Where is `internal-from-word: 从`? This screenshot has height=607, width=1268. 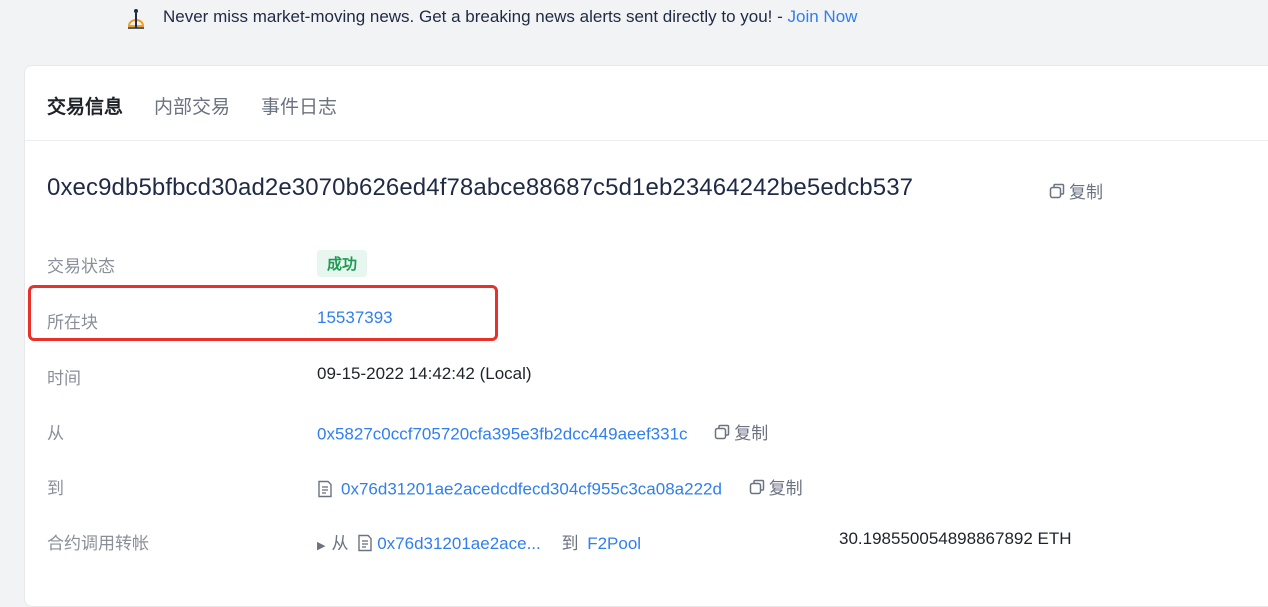 internal-from-word: 从 is located at coordinates (340, 543).